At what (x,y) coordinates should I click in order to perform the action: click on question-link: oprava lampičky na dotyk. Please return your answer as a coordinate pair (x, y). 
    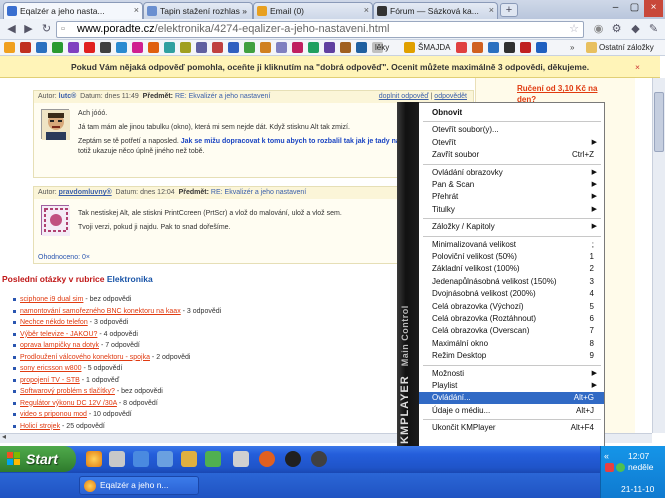
    Looking at the image, I should click on (59, 345).